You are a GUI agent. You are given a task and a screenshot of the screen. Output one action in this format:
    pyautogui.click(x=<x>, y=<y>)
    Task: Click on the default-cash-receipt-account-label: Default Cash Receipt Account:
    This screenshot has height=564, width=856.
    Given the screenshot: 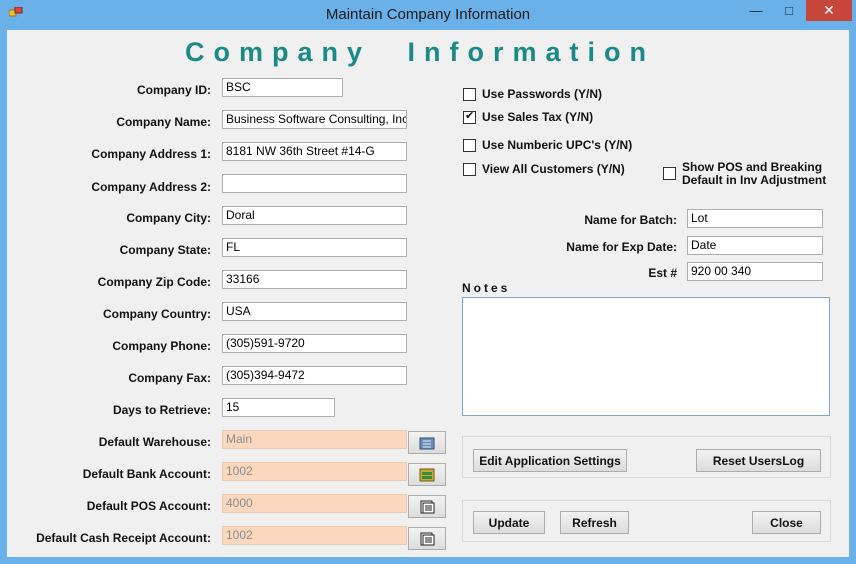 What is the action you would take?
    pyautogui.click(x=123, y=538)
    